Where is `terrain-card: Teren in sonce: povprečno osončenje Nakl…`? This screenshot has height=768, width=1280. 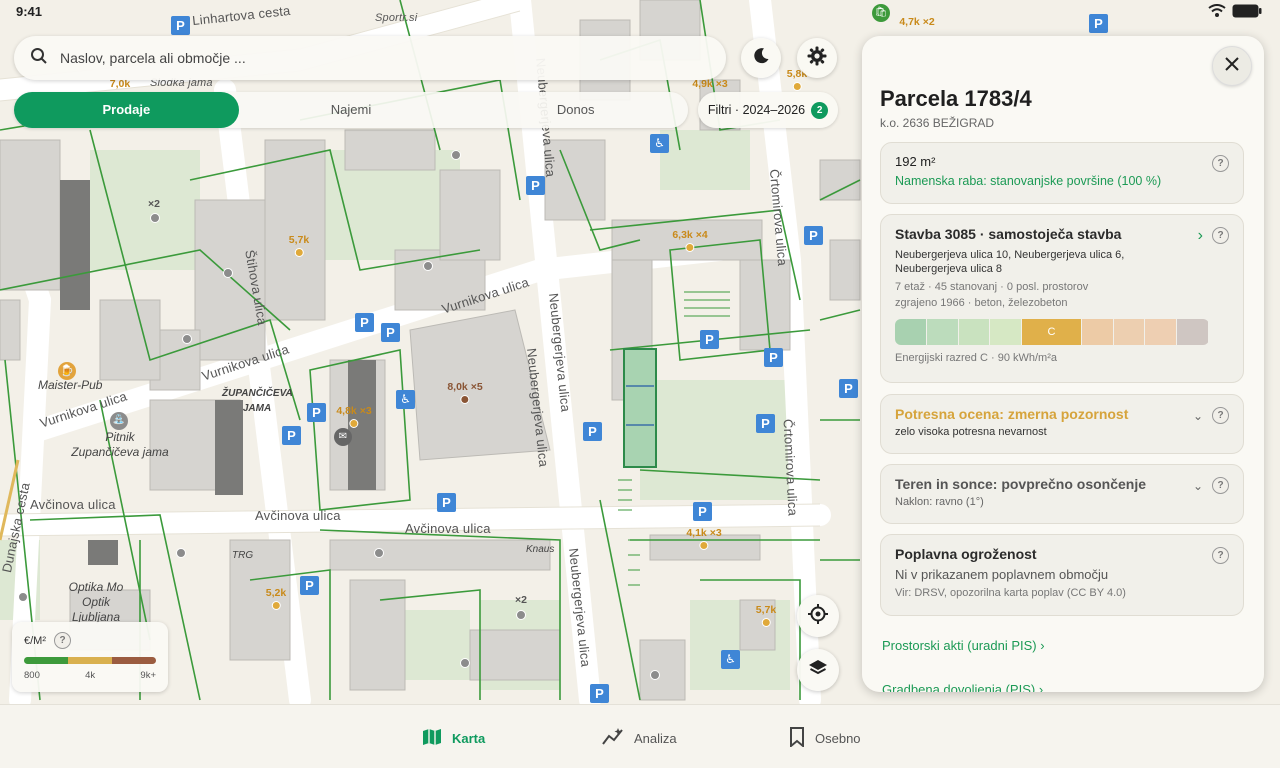
terrain-card: Teren in sonce: povprečno osončenje Nakl… is located at coordinates (1062, 494).